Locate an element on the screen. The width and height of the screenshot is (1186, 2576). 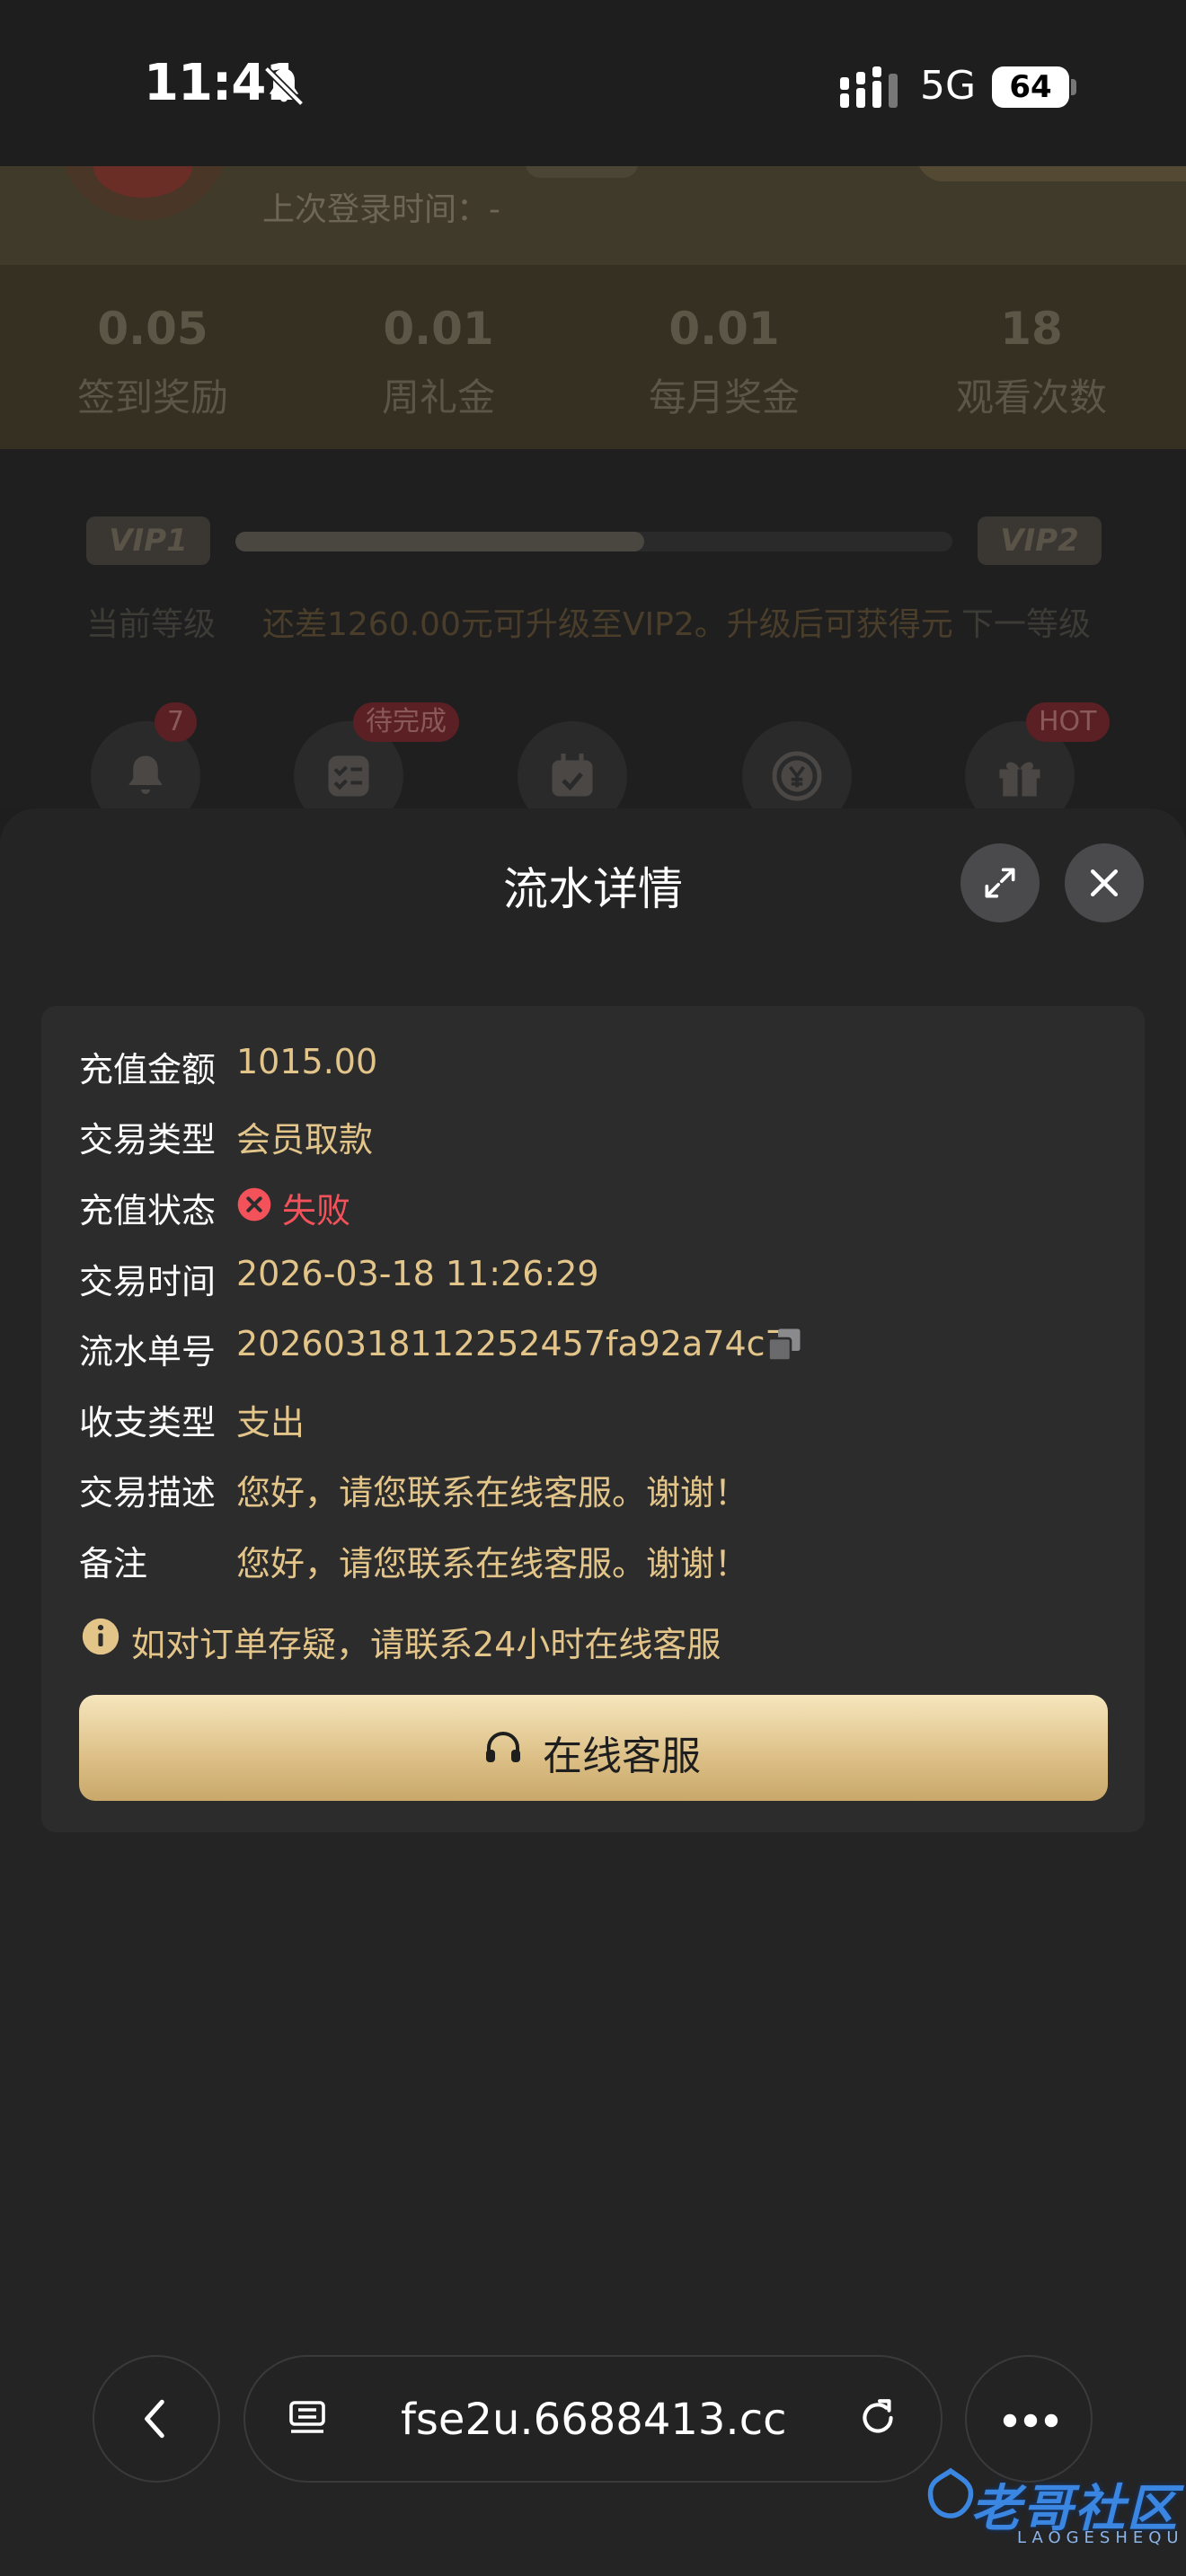
row-value-remark: 您好，请您联系在线客服。谢谢！ is located at coordinates (492, 1564).